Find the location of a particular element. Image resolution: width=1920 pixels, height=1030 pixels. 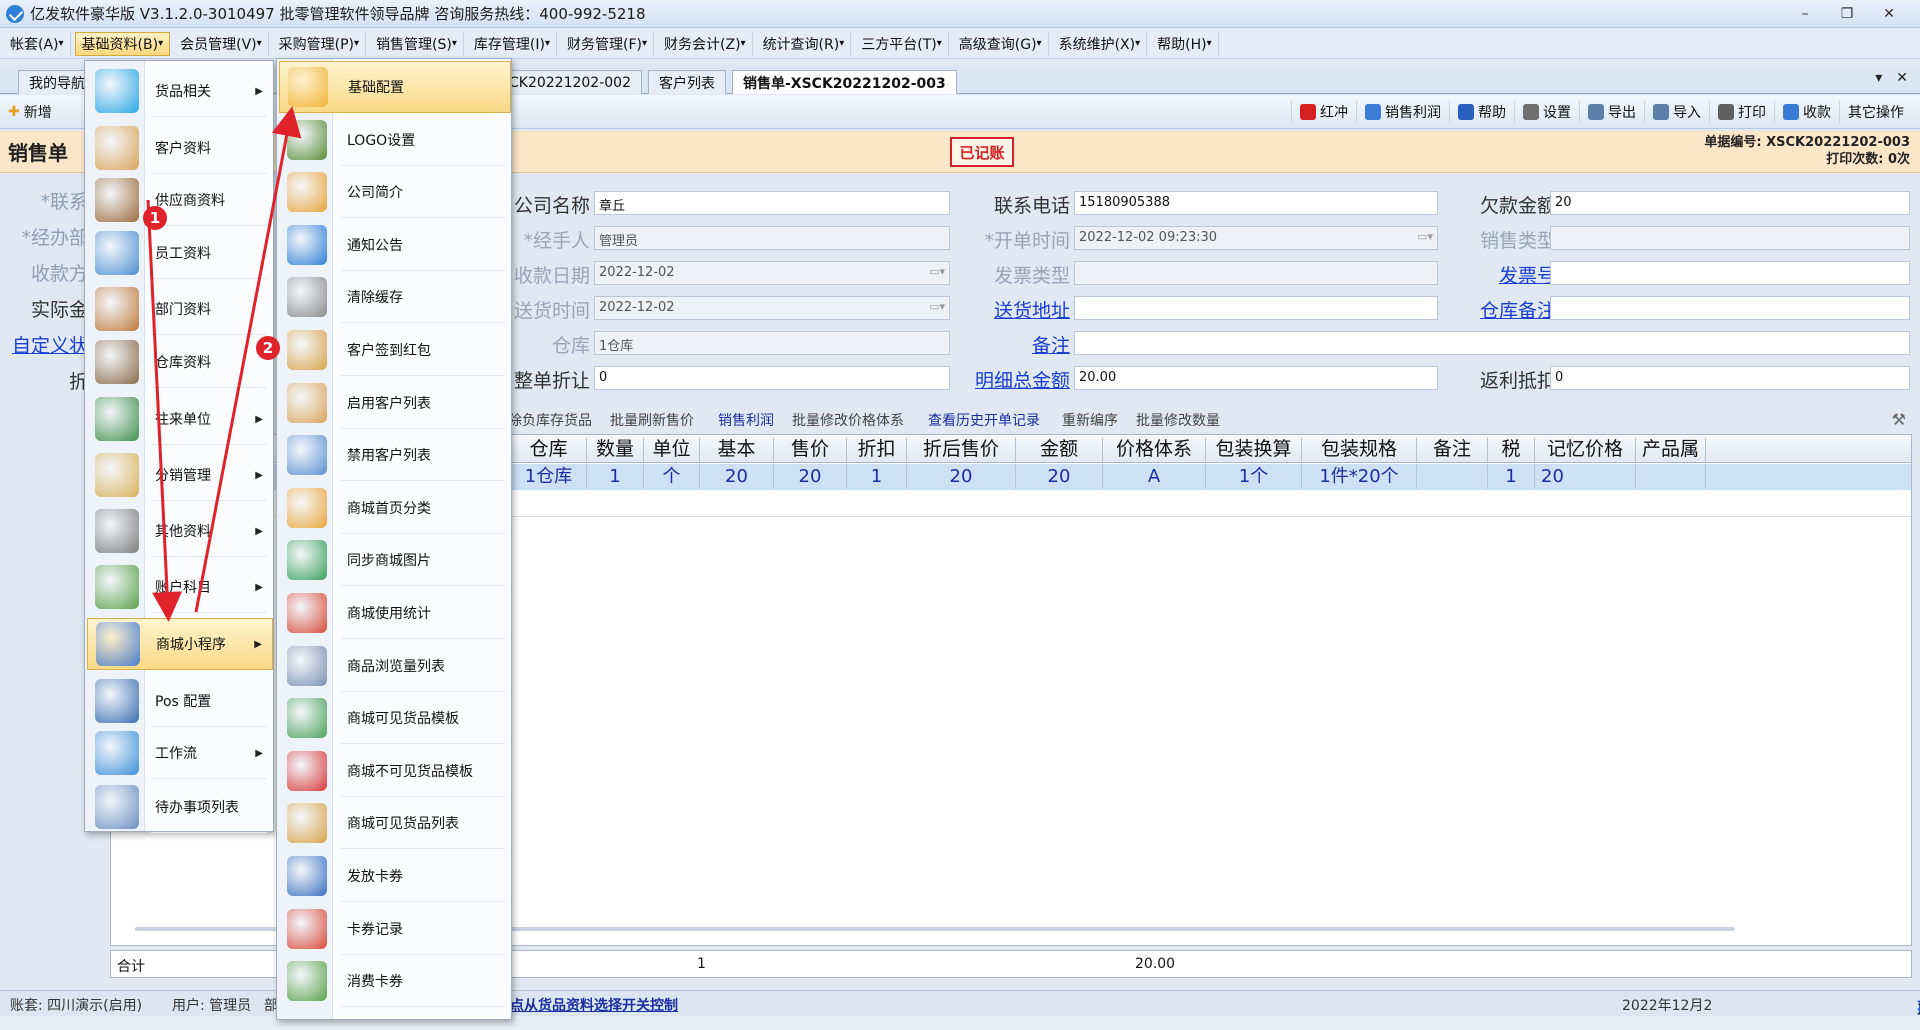

menu-item-distribution: 分销管理 ▶ is located at coordinates (180, 475).